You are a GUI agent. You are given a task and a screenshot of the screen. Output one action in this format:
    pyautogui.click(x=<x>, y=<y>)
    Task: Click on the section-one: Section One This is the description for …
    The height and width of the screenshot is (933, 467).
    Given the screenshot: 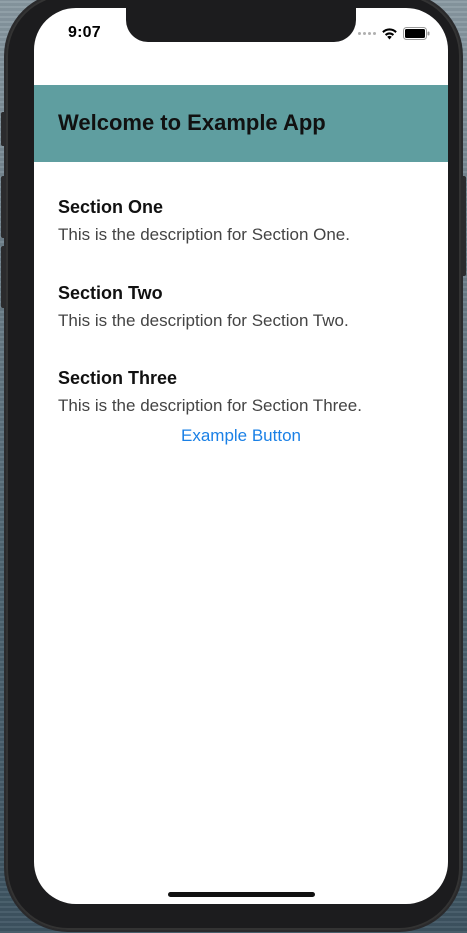 What is the action you would take?
    pyautogui.click(x=243, y=220)
    